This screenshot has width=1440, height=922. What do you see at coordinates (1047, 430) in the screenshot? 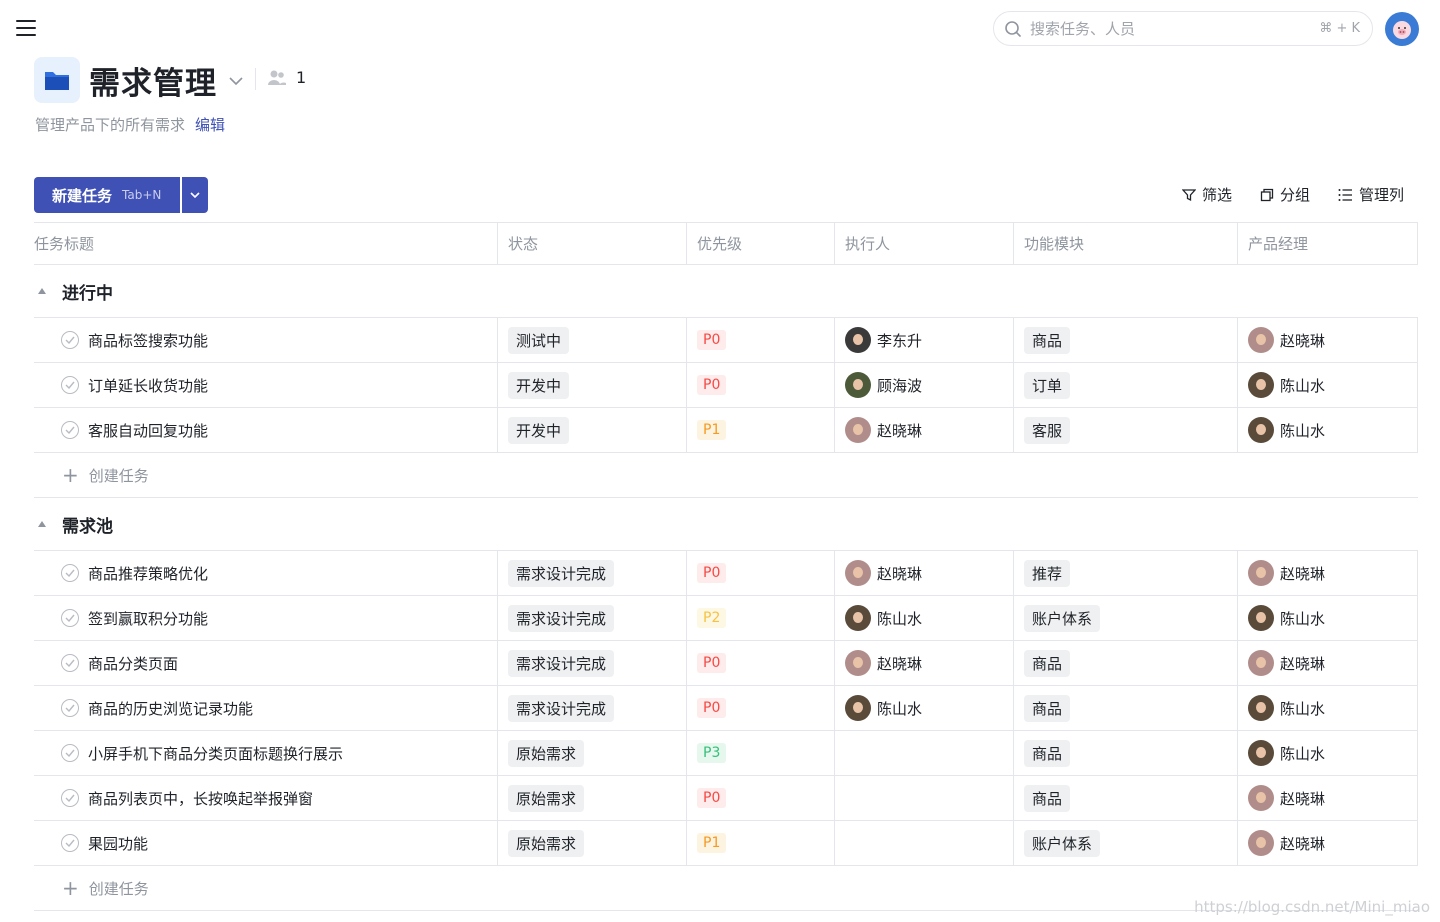
I see `module-badge: 客服` at bounding box center [1047, 430].